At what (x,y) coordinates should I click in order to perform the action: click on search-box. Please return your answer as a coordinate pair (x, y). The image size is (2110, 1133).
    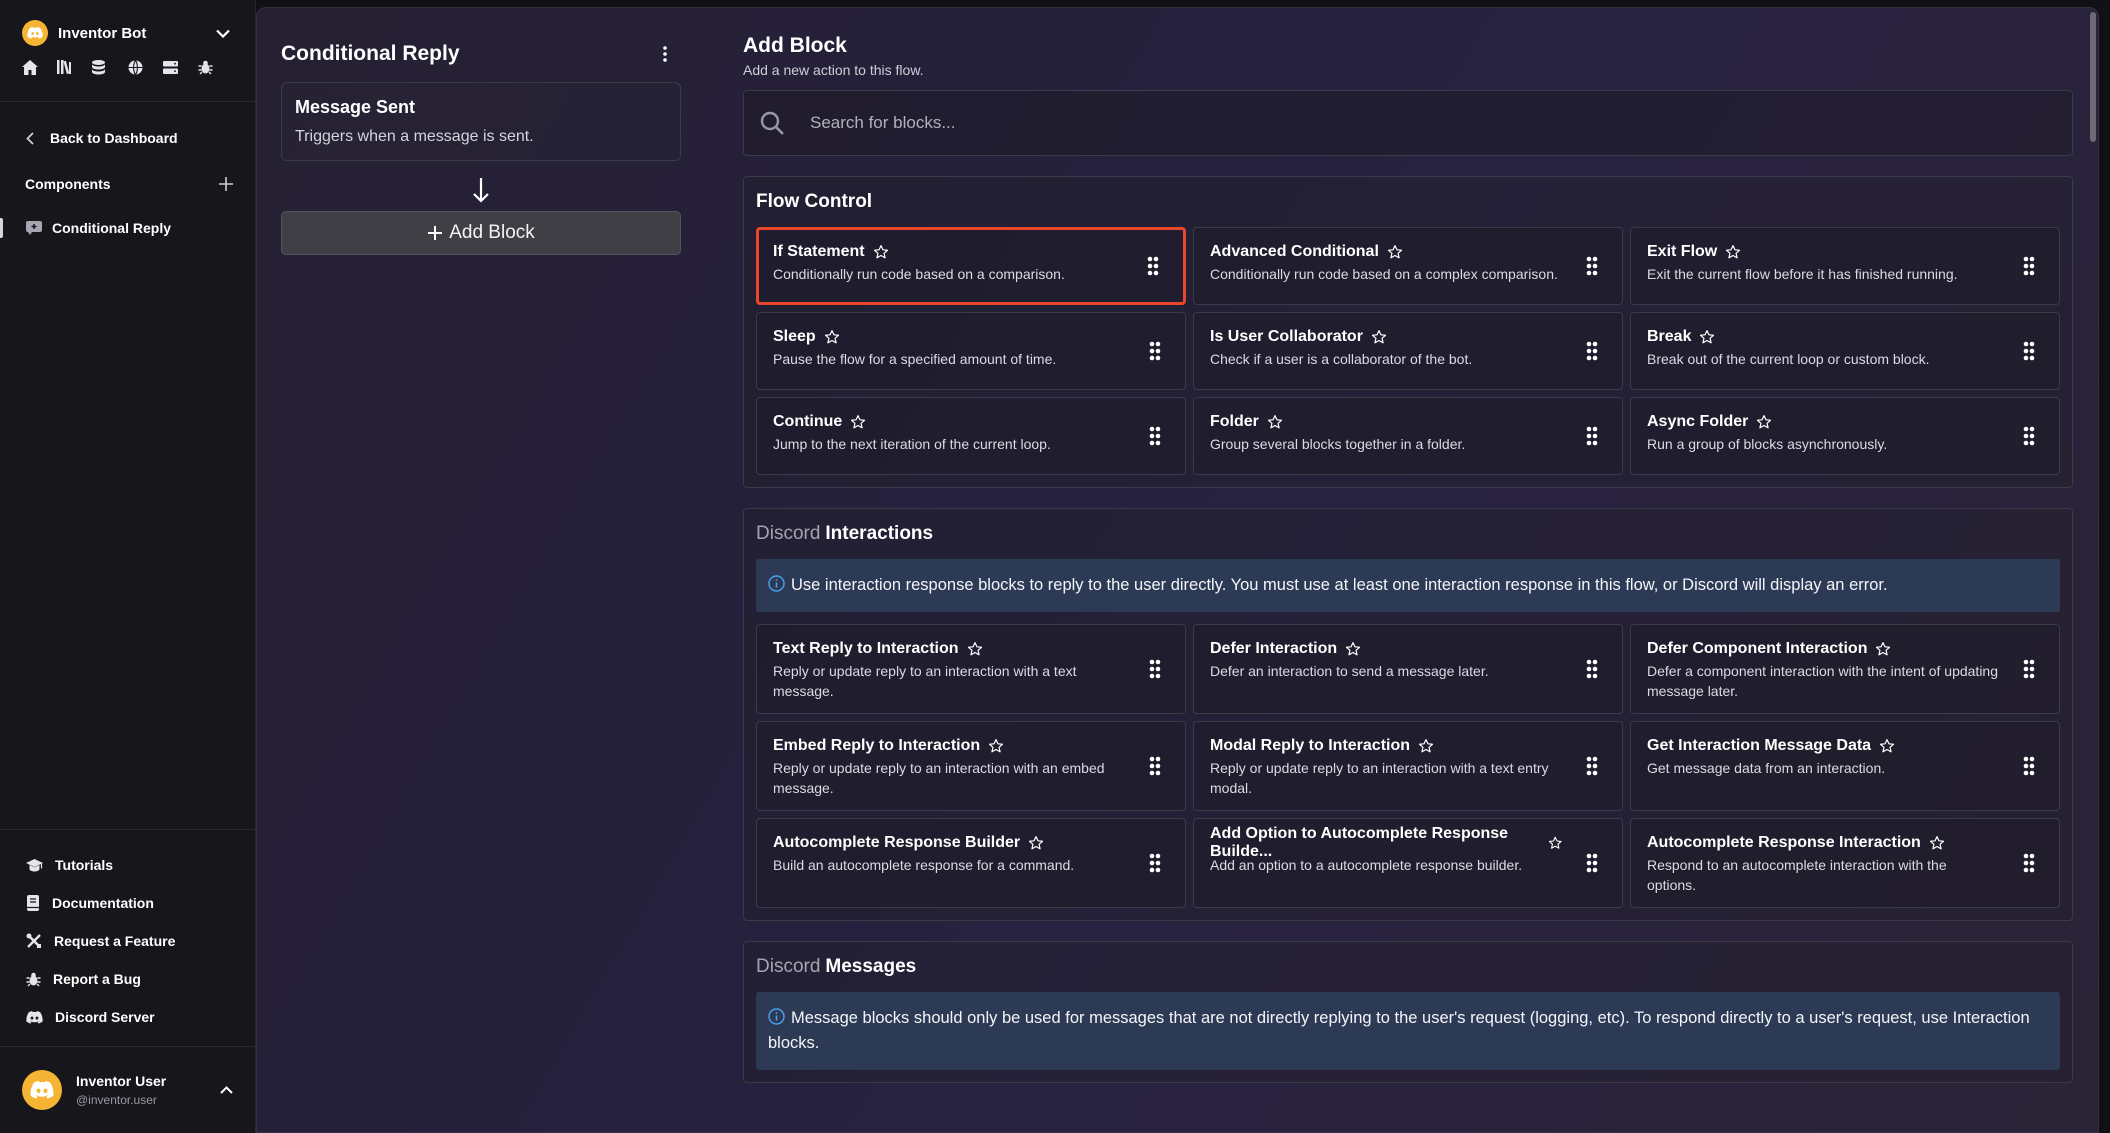
    Looking at the image, I should click on (1408, 123).